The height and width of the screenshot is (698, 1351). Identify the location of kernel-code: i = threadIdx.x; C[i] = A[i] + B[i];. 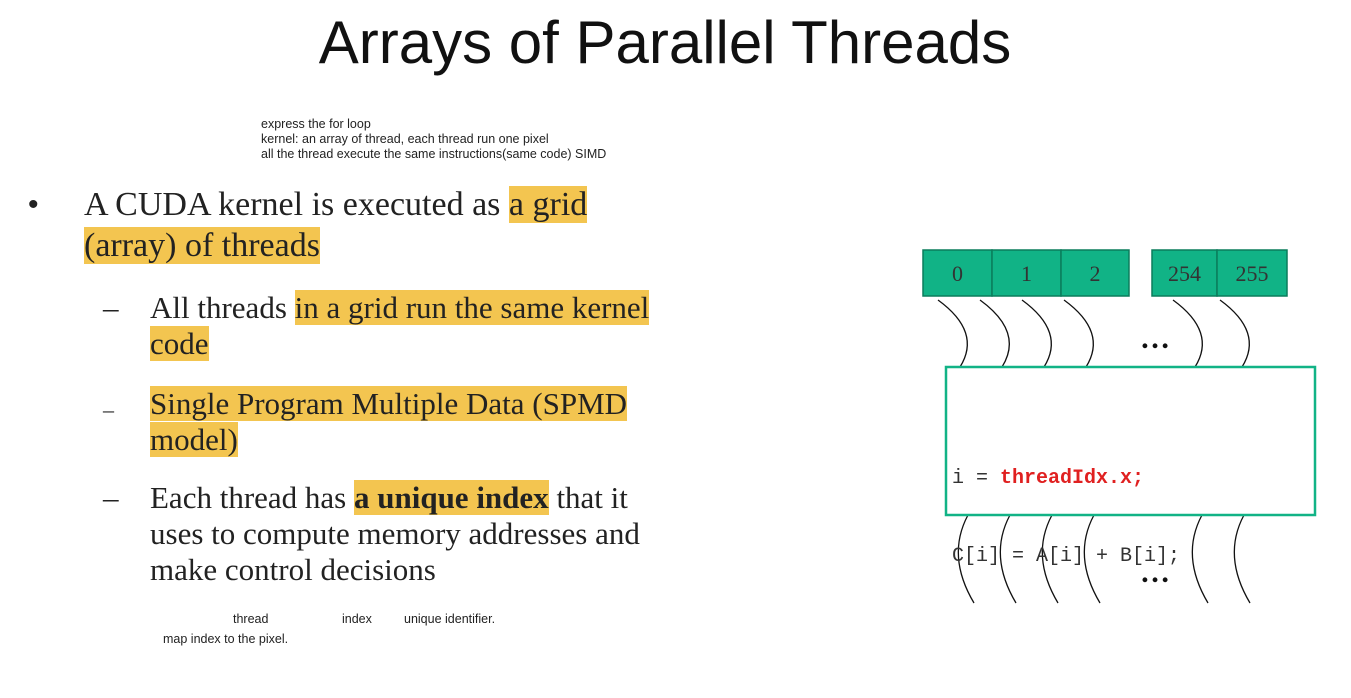
(1066, 505).